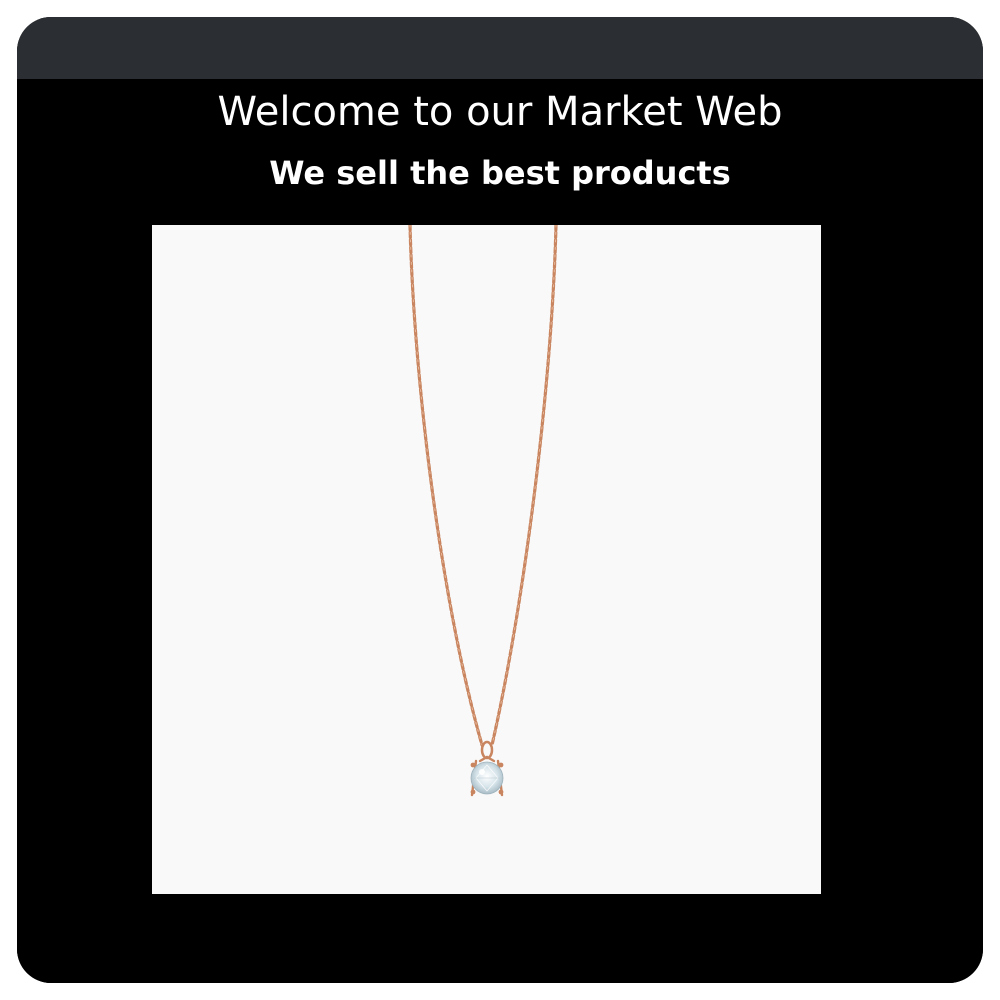 The width and height of the screenshot is (1000, 1000). I want to click on page-title: Welcome to our Market Web, so click(500, 112).